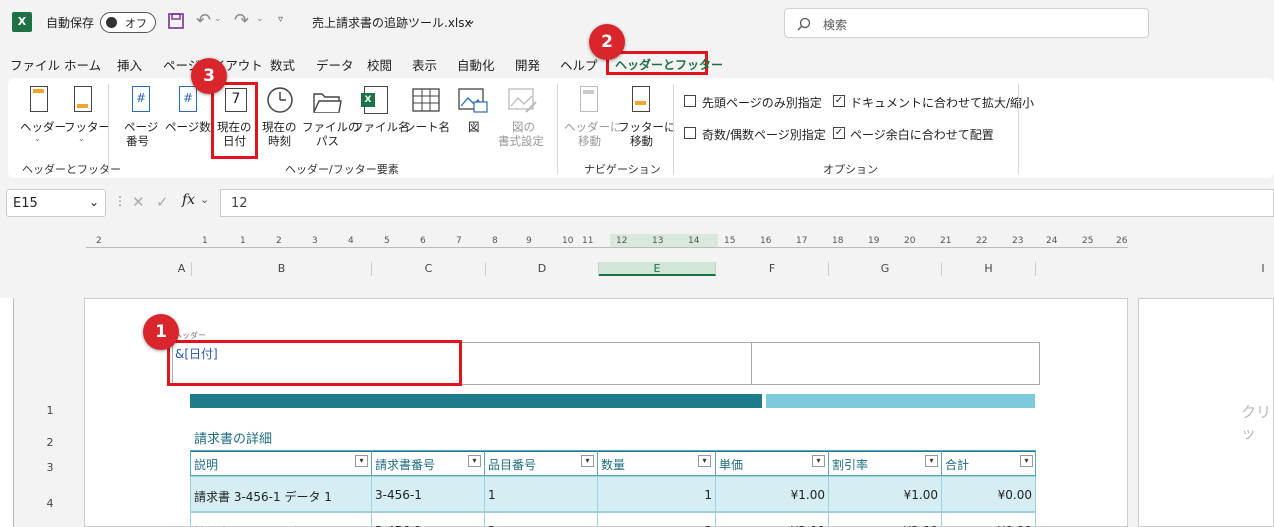  Describe the element at coordinates (281, 119) in the screenshot. I see `current-time-button: 現在の 時刻` at that location.